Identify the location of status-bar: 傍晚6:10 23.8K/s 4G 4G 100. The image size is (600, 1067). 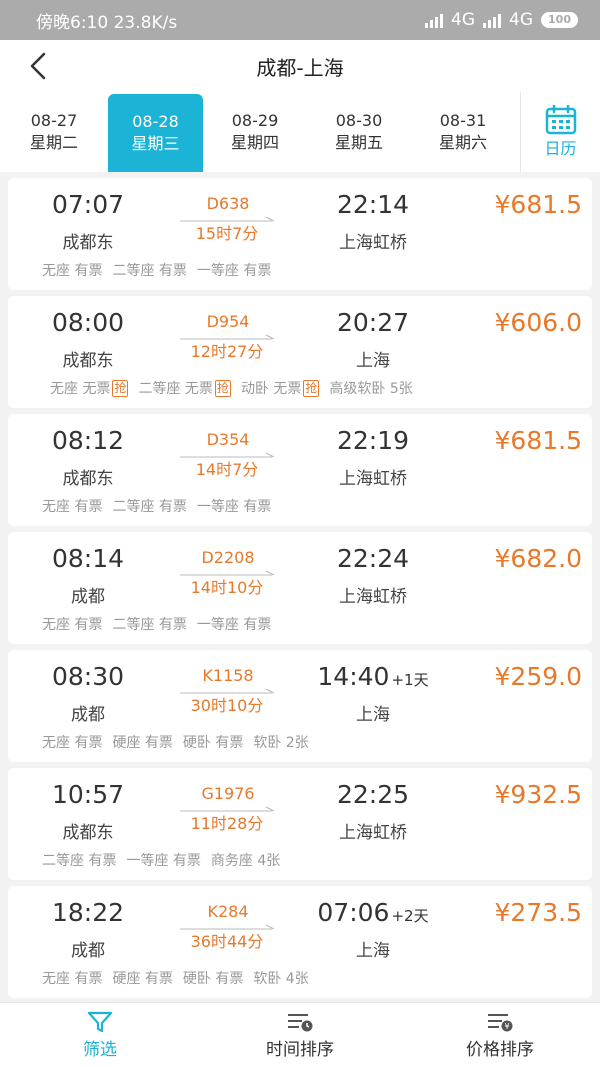
(300, 20).